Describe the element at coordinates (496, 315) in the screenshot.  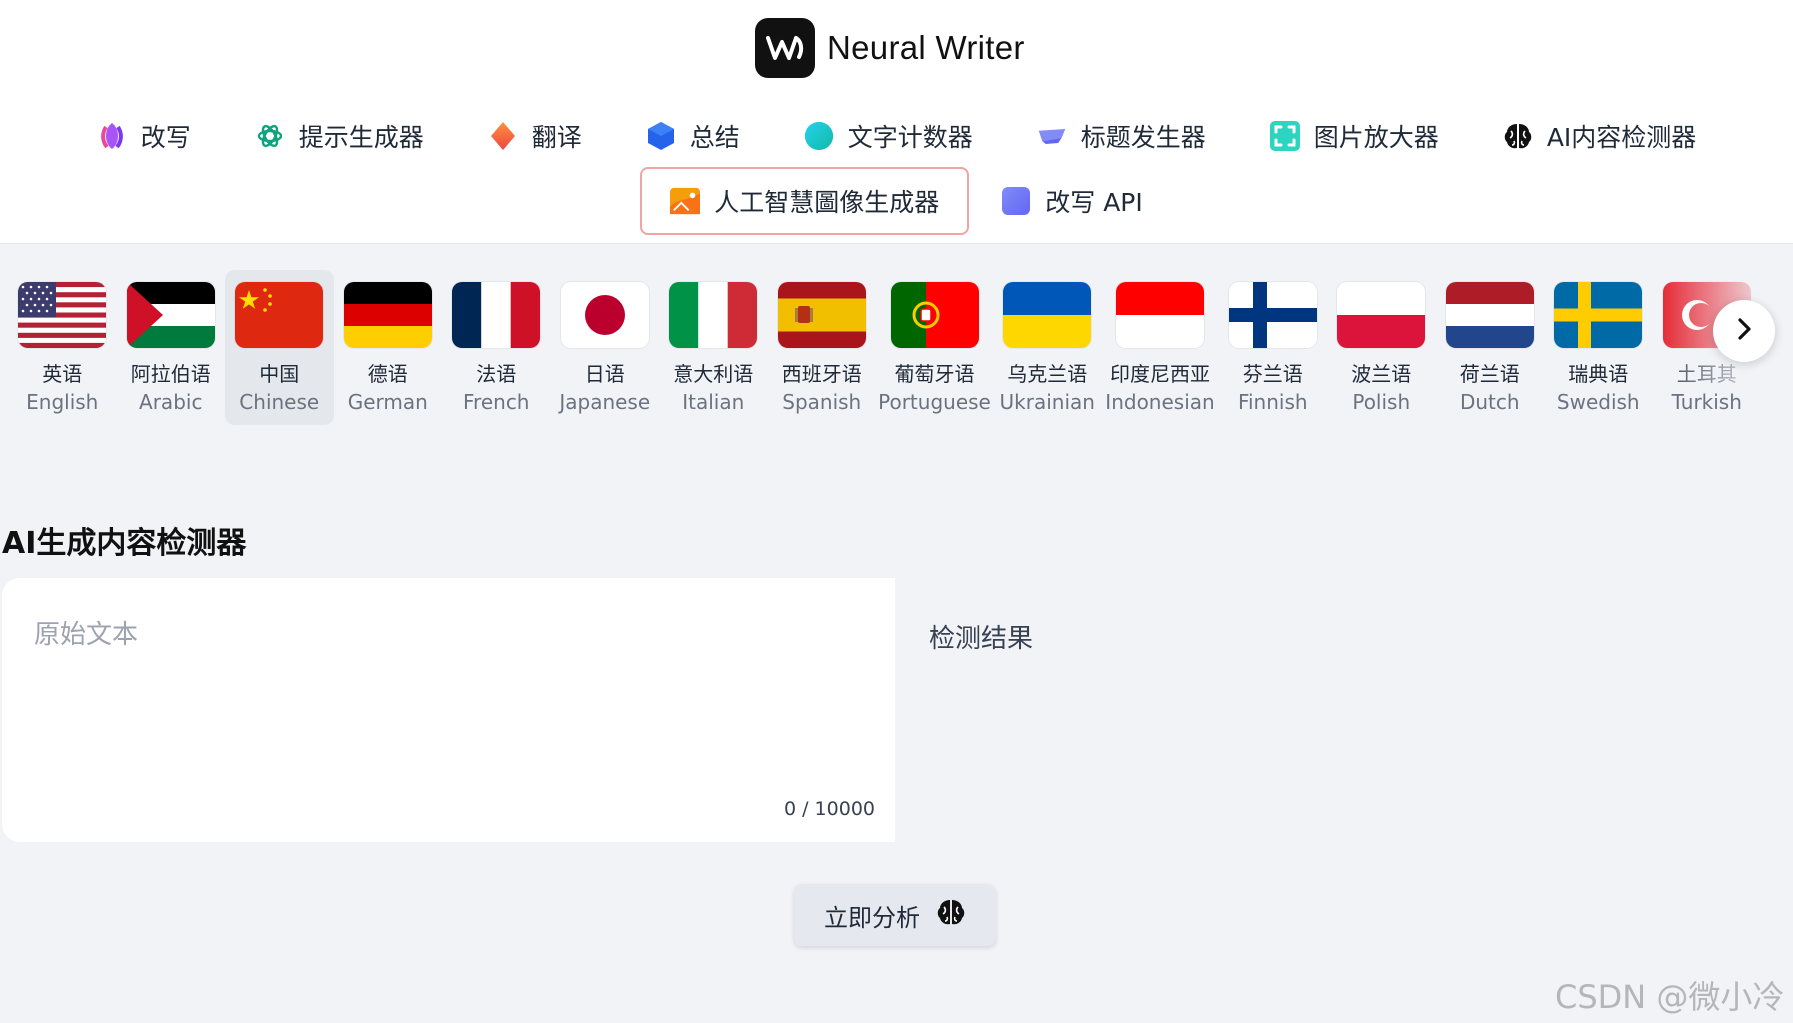
I see `flag-fr-icon` at that location.